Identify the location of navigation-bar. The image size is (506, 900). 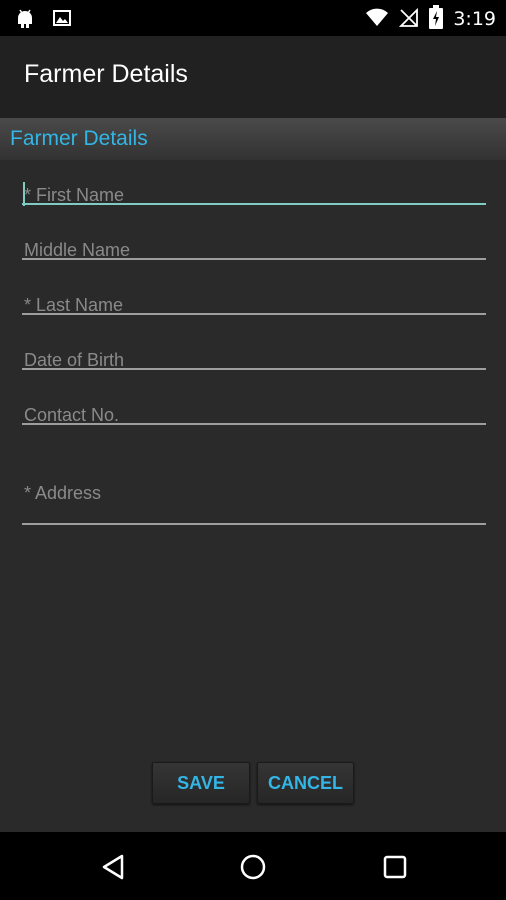
(253, 866).